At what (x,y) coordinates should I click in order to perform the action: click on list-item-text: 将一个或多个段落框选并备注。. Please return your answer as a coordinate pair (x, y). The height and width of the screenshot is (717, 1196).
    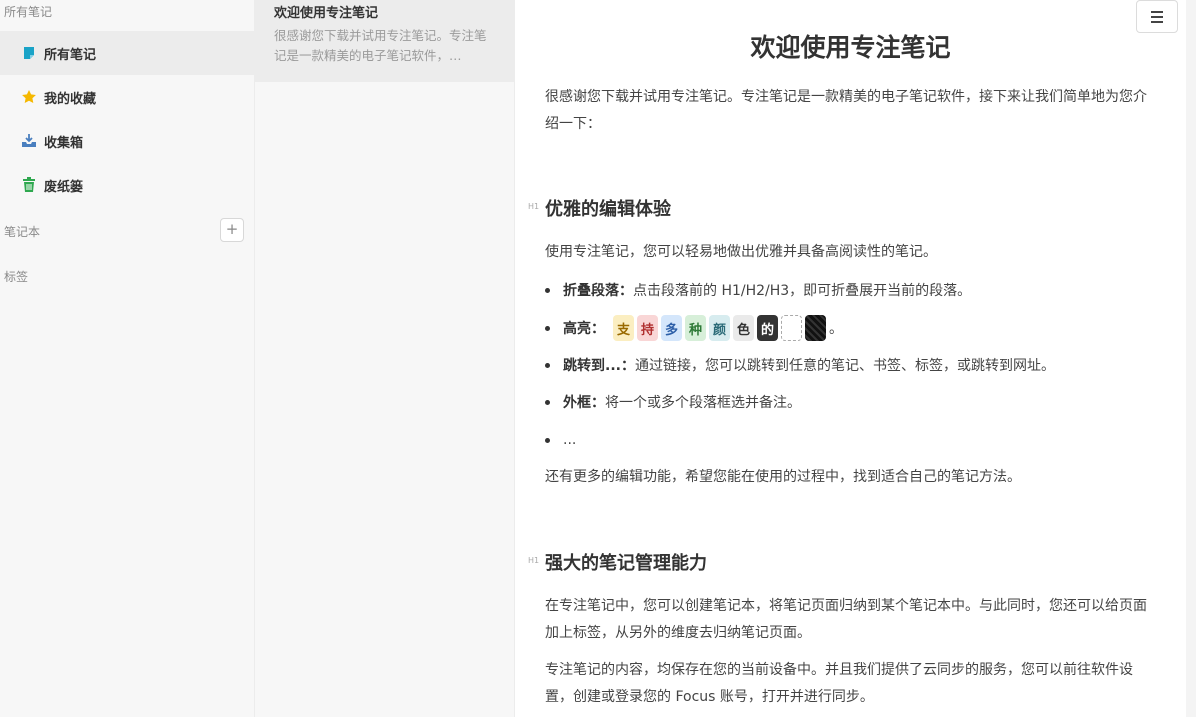
    Looking at the image, I should click on (703, 403).